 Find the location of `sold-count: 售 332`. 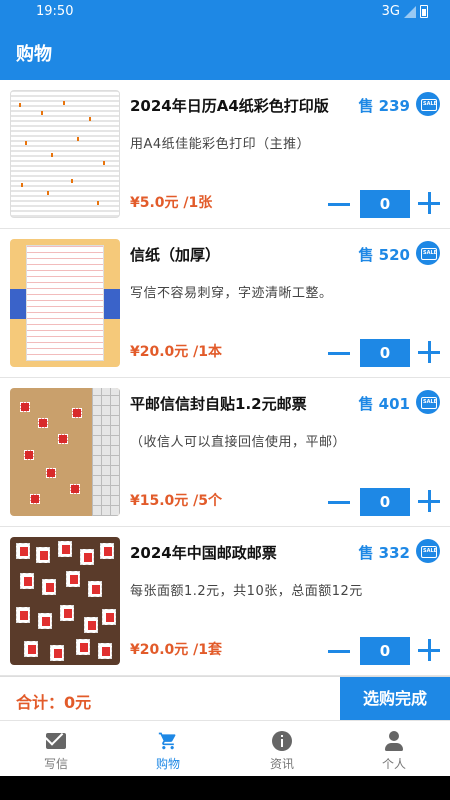

sold-count: 售 332 is located at coordinates (384, 553).